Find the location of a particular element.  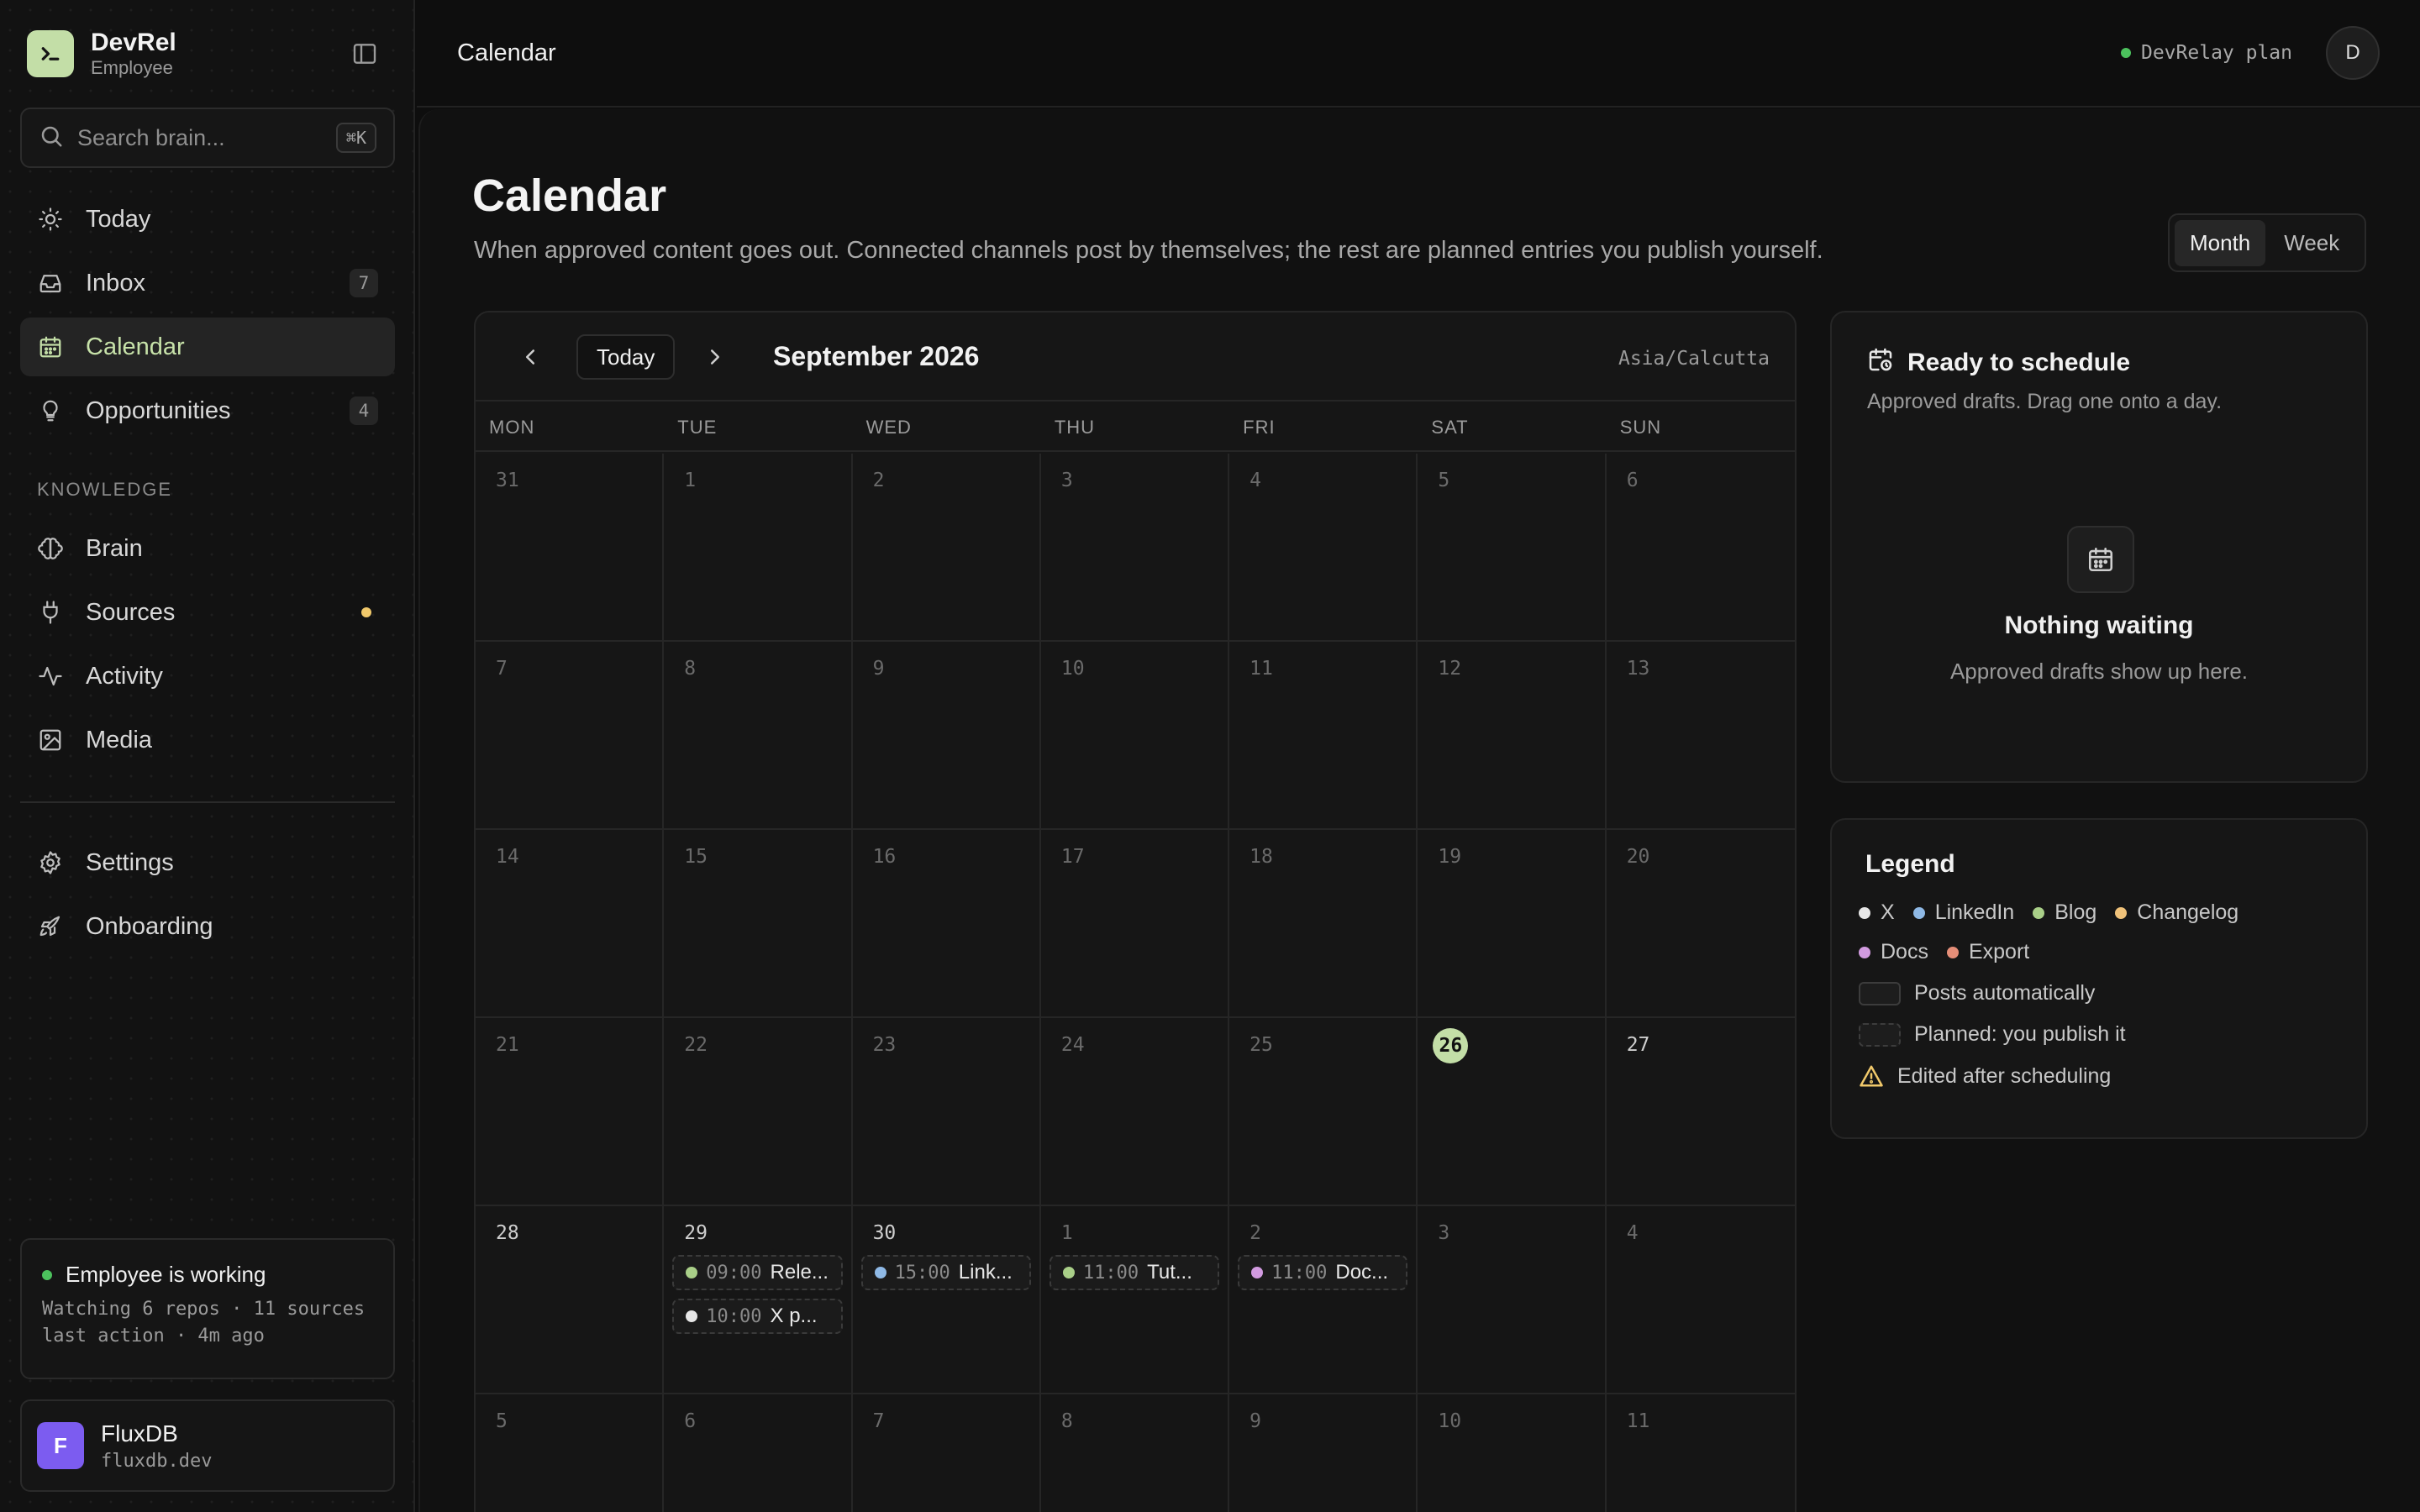

dashed-swatch is located at coordinates (1880, 1034).